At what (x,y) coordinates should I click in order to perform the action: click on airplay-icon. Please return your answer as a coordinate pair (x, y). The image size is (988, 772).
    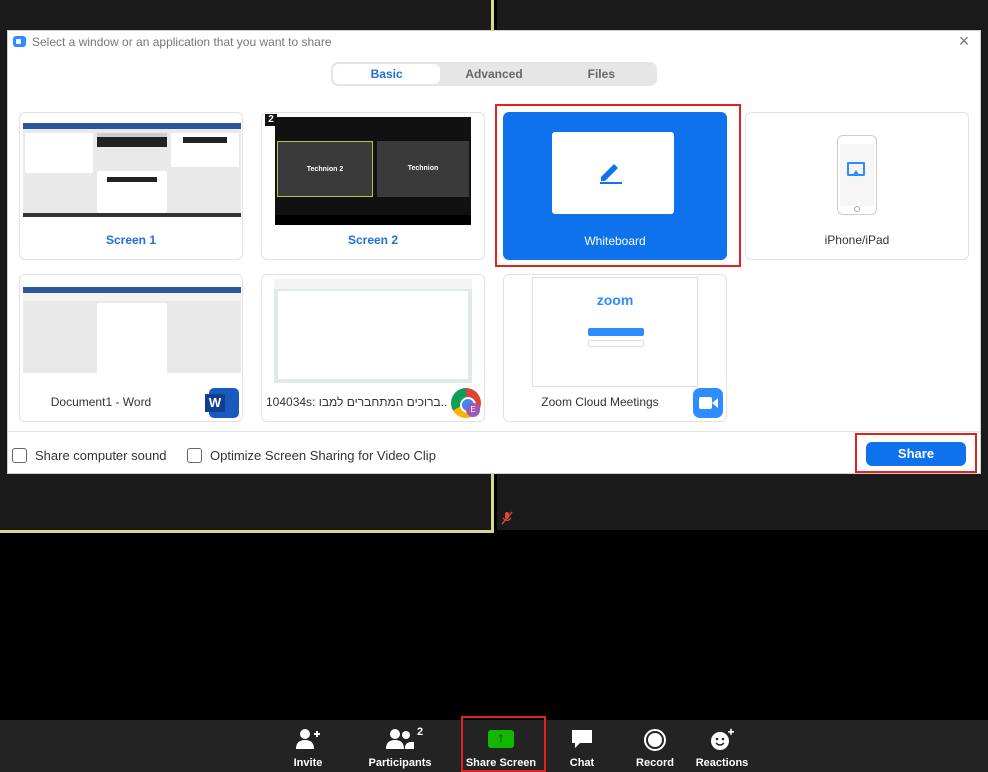
    Looking at the image, I should click on (856, 169).